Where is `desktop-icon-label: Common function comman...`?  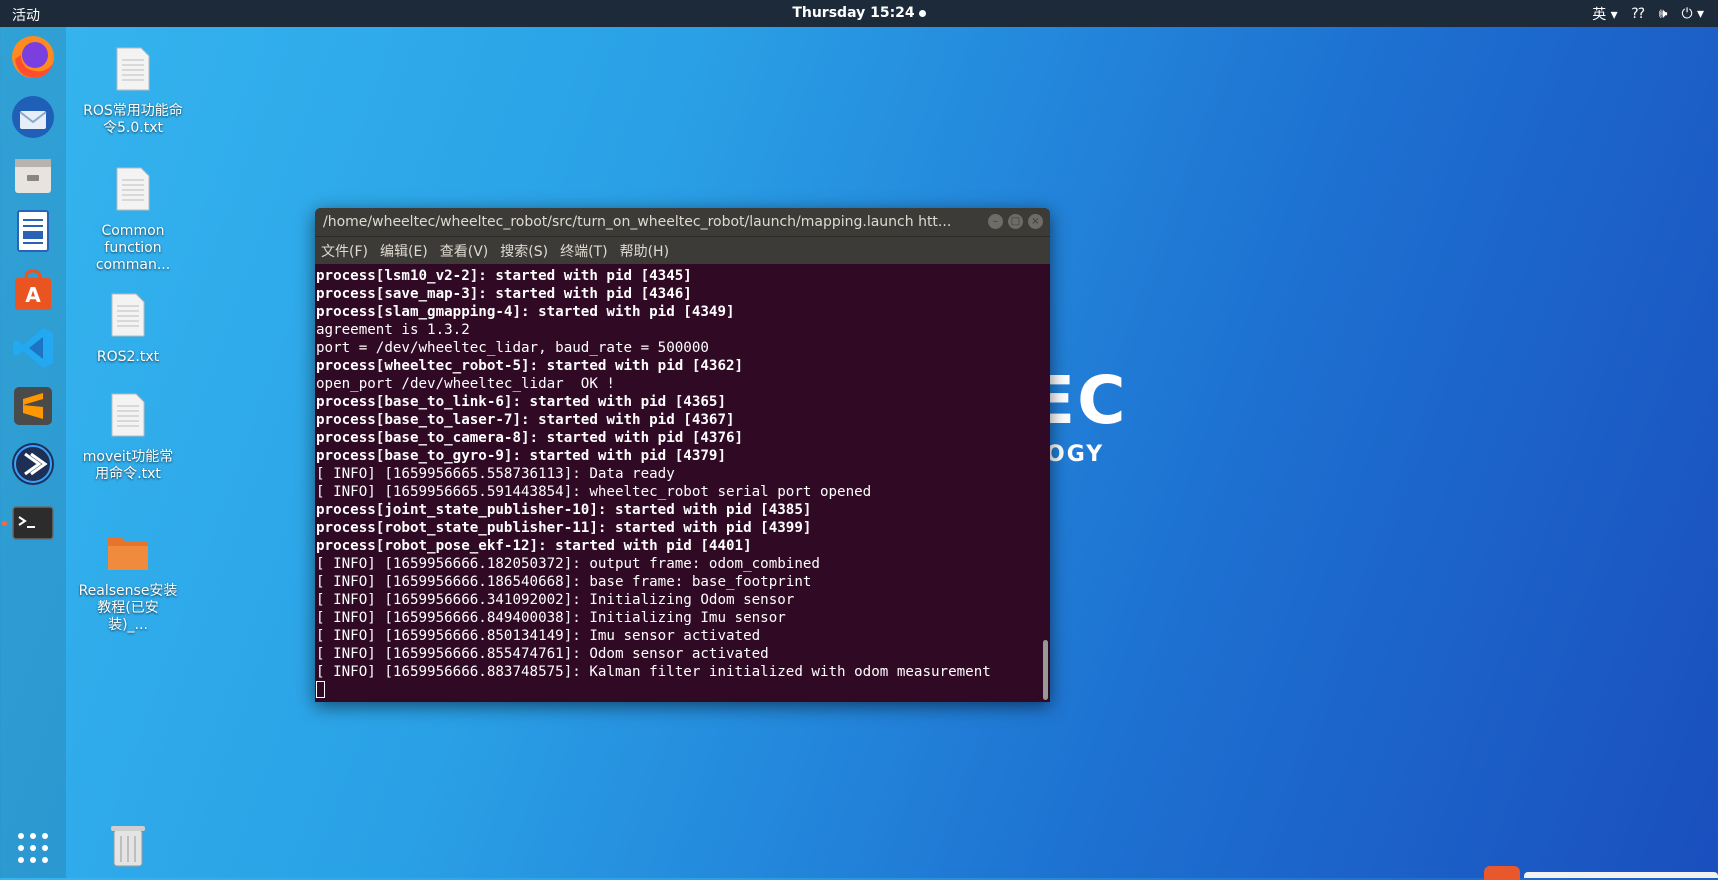
desktop-icon-label: Common function comman... is located at coordinates (133, 248).